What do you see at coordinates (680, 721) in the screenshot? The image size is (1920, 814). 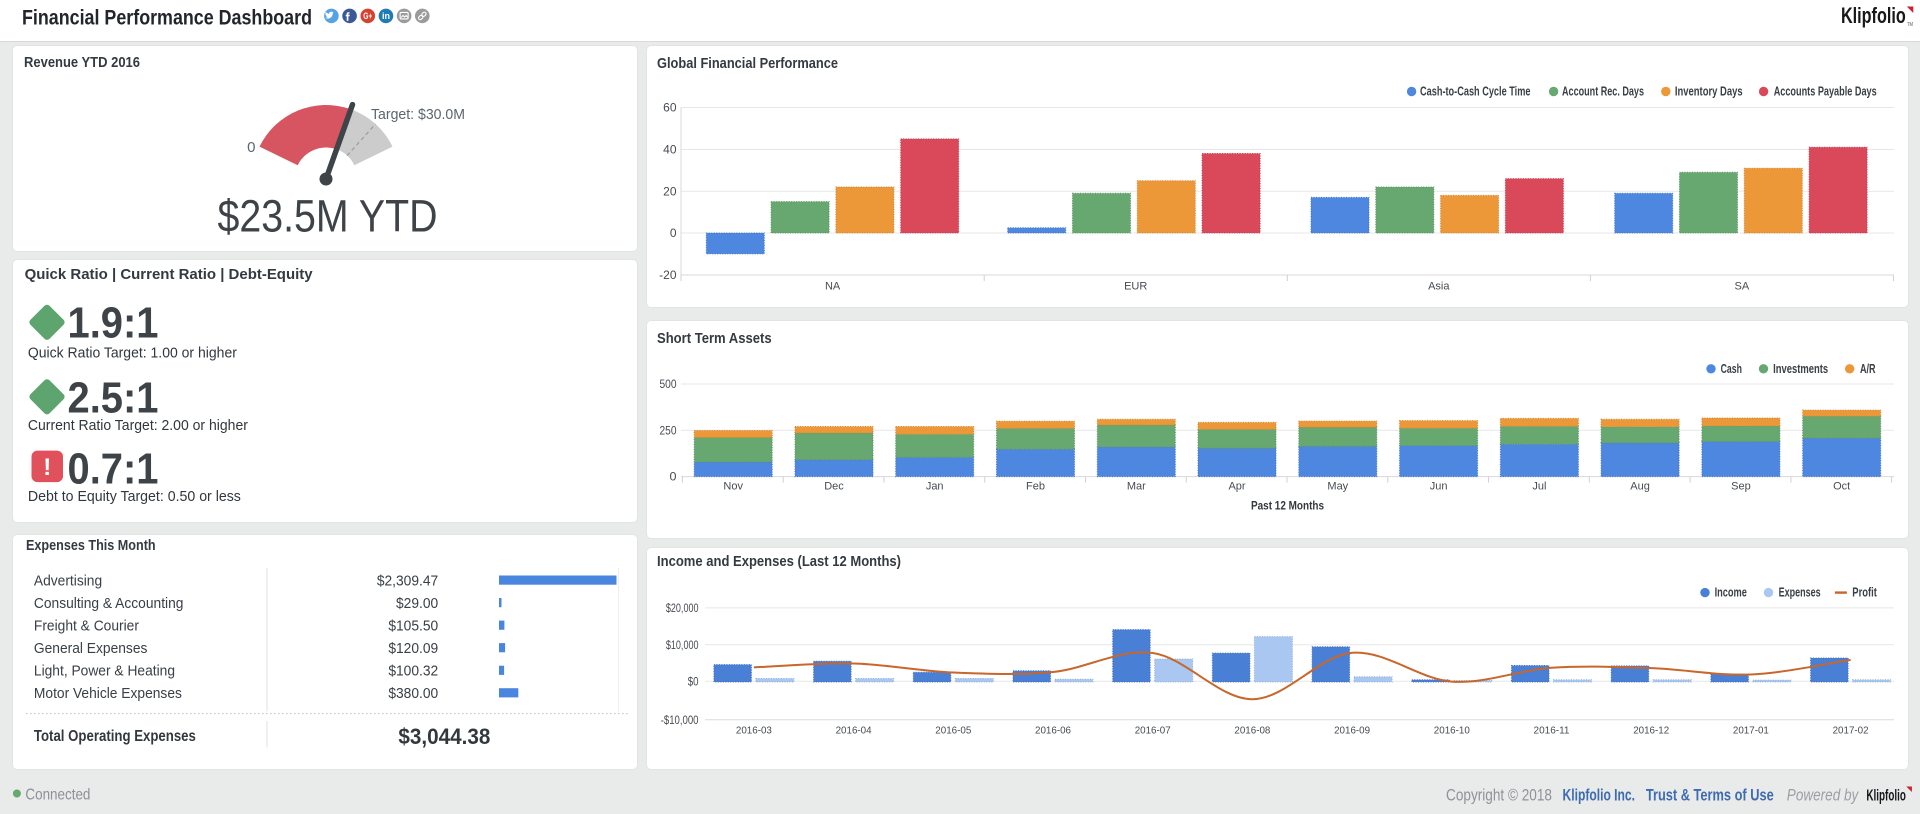 I see `svg-text: -$10,000` at bounding box center [680, 721].